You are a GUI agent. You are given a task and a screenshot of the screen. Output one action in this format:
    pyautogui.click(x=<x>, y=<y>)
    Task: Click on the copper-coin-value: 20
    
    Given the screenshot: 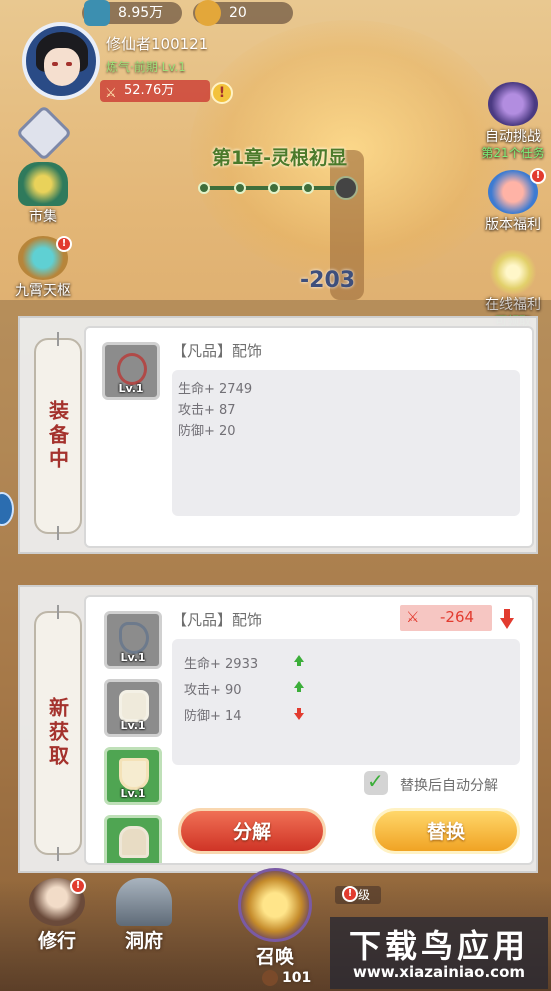 What is the action you would take?
    pyautogui.click(x=238, y=13)
    